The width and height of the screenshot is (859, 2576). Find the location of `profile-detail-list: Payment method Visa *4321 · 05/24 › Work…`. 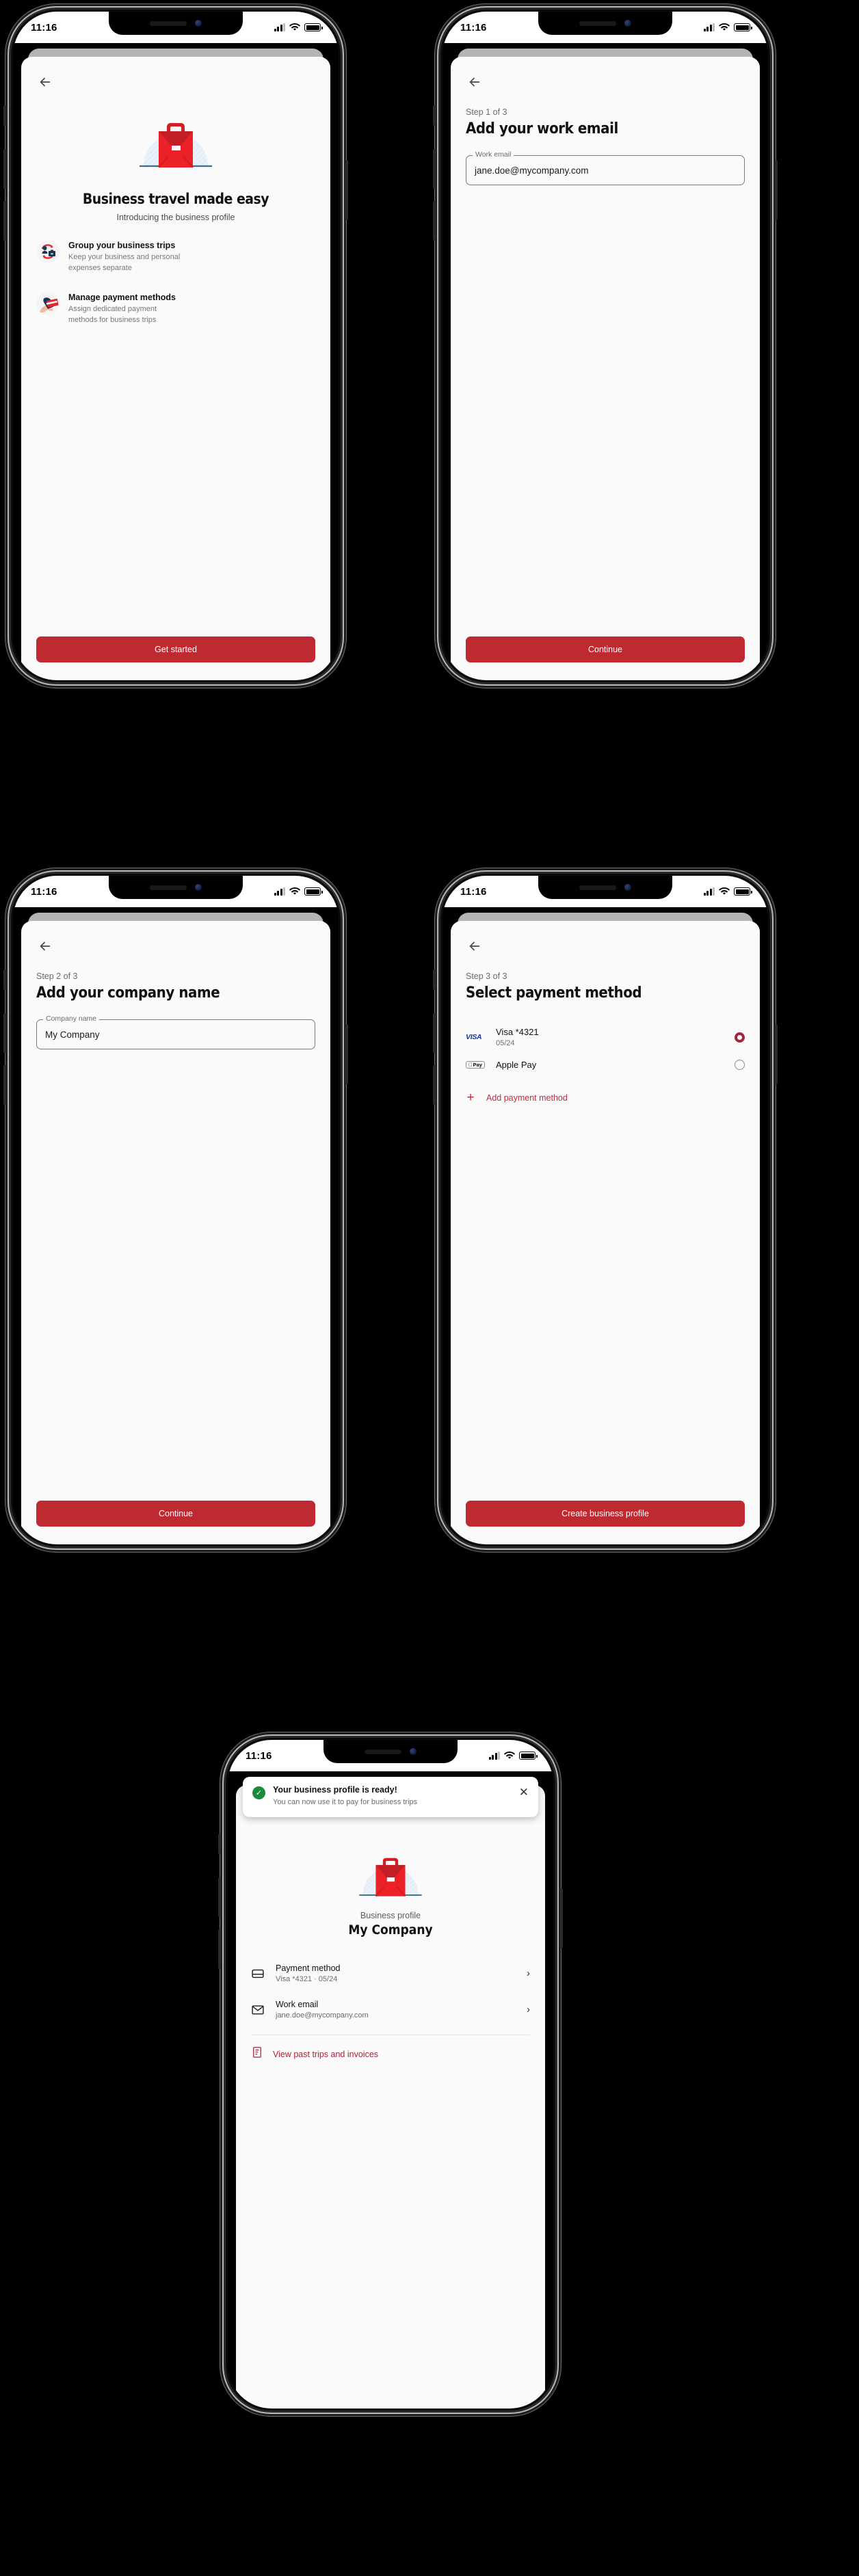

profile-detail-list: Payment method Visa *4321 · 05/24 › Work… is located at coordinates (390, 1991).